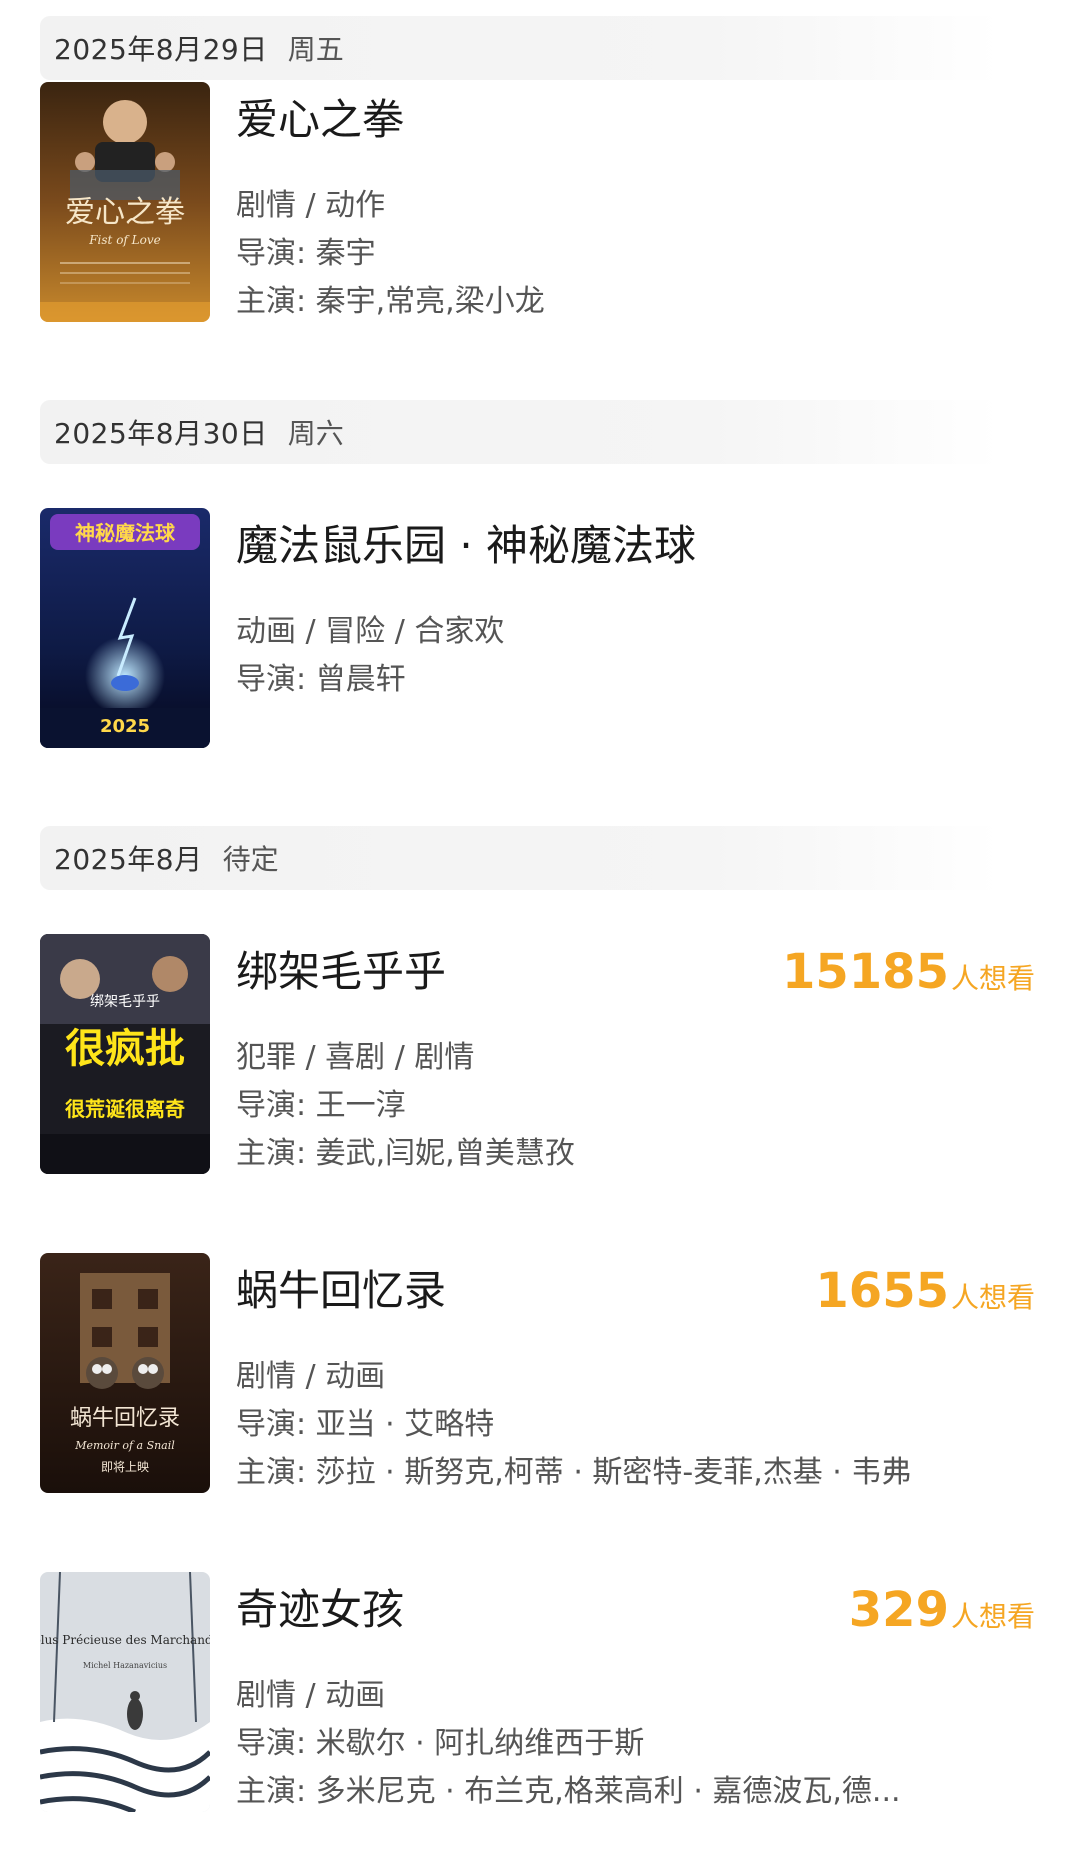  I want to click on want-to-watch-count: 329 人想看, so click(942, 1610).